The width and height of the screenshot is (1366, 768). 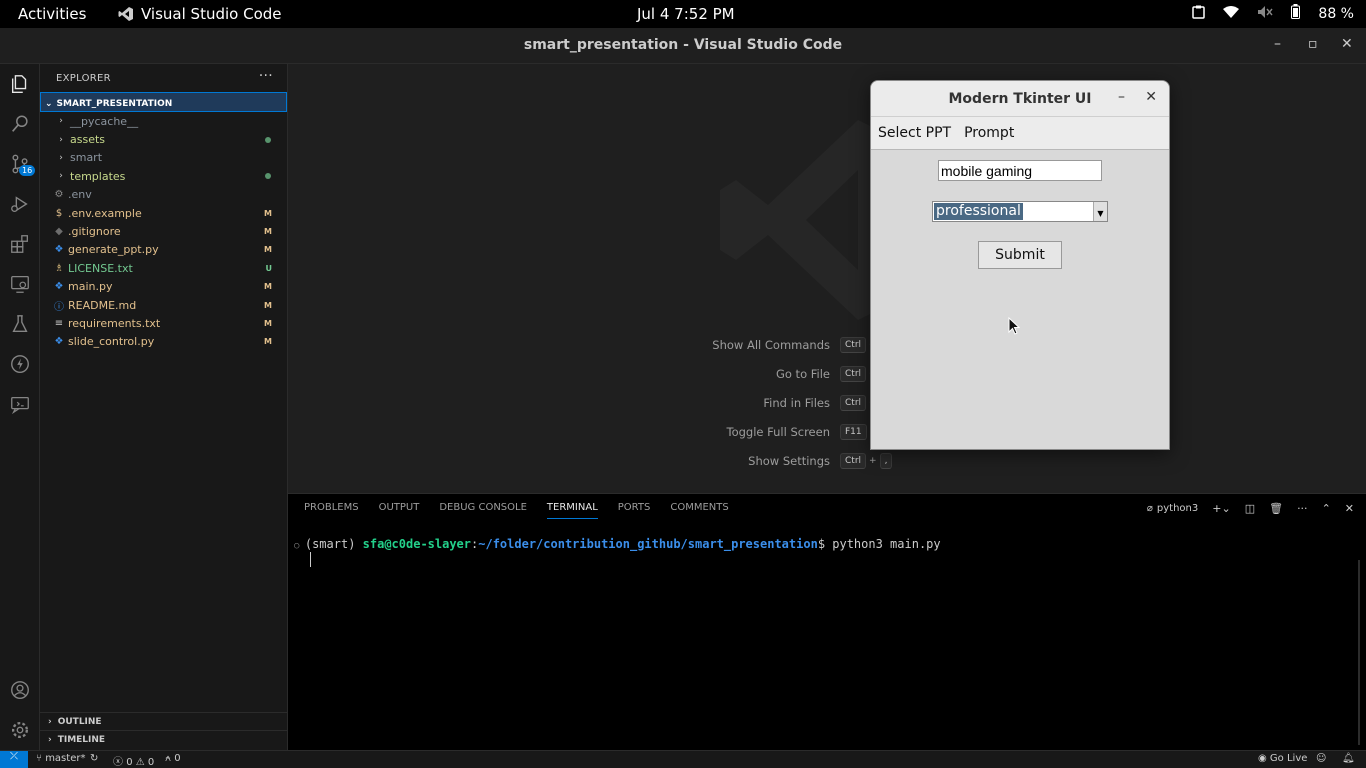 I want to click on volume-muted-icon, so click(x=1265, y=14).